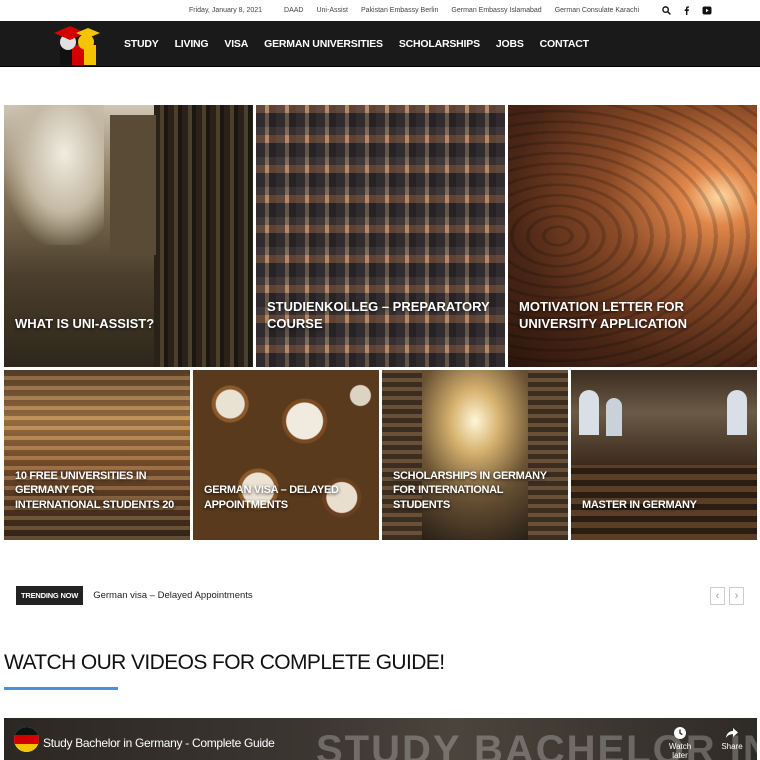 The image size is (760, 760). I want to click on search-icon, so click(667, 10).